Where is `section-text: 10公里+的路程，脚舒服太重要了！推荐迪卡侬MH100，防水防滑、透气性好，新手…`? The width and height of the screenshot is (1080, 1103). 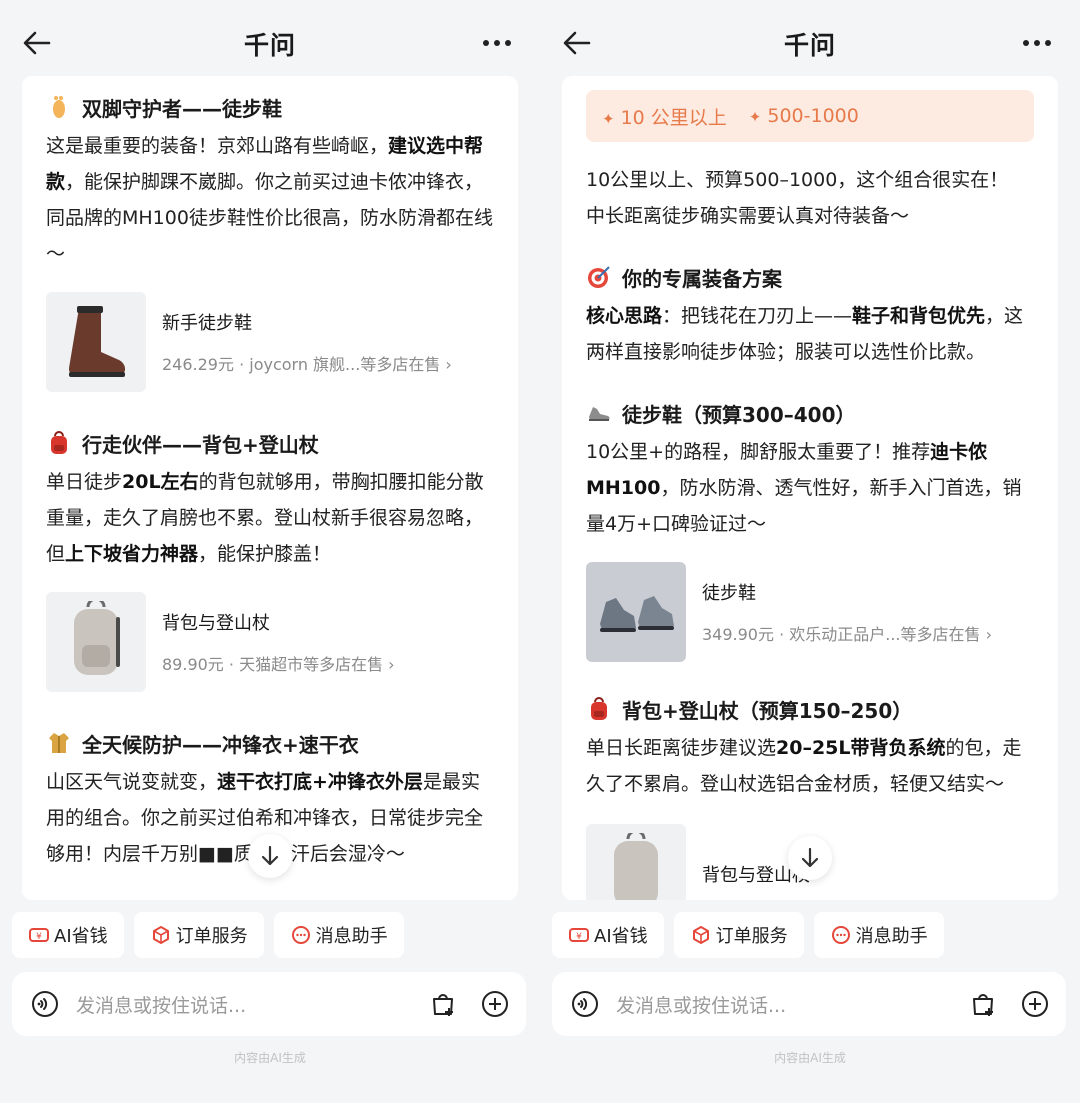 section-text: 10公里+的路程，脚舒服太重要了！推荐迪卡侬MH100，防水防滑、透气性好，新手… is located at coordinates (804, 488).